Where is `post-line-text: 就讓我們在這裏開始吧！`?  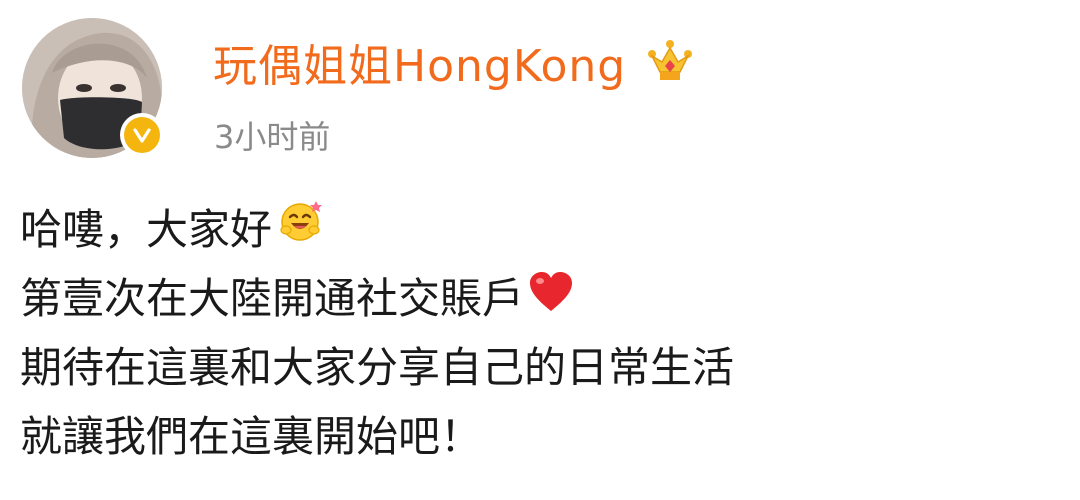 post-line-text: 就讓我們在這裏開始吧！ is located at coordinates (251, 436).